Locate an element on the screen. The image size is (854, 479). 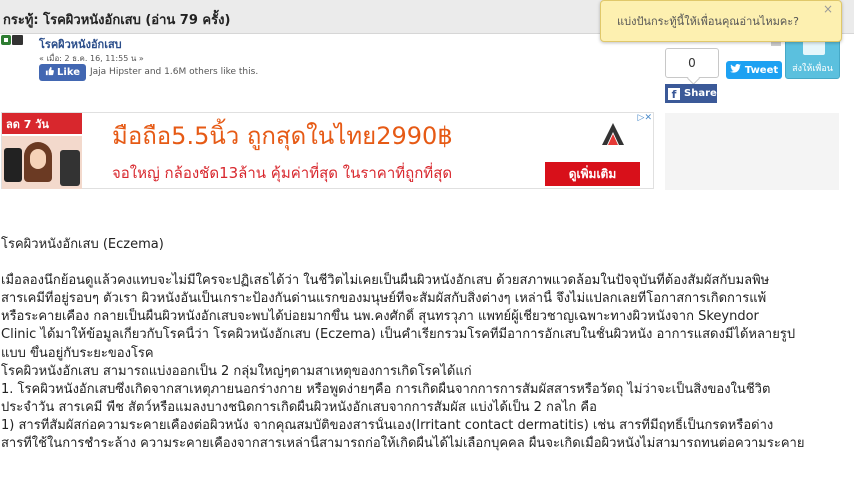
share-count-box: 0 is located at coordinates (692, 63).